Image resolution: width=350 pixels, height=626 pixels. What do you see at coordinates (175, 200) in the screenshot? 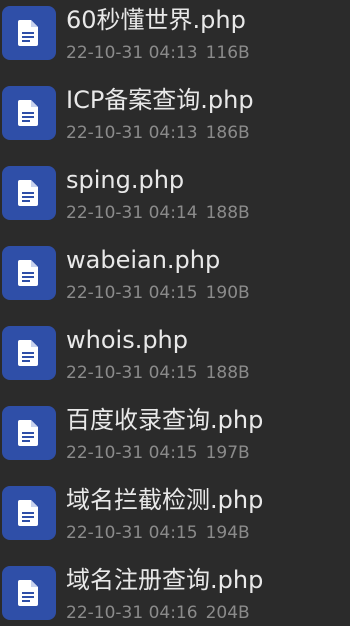
I see `file-row: sping.php 22-10-31 04:14 188B` at bounding box center [175, 200].